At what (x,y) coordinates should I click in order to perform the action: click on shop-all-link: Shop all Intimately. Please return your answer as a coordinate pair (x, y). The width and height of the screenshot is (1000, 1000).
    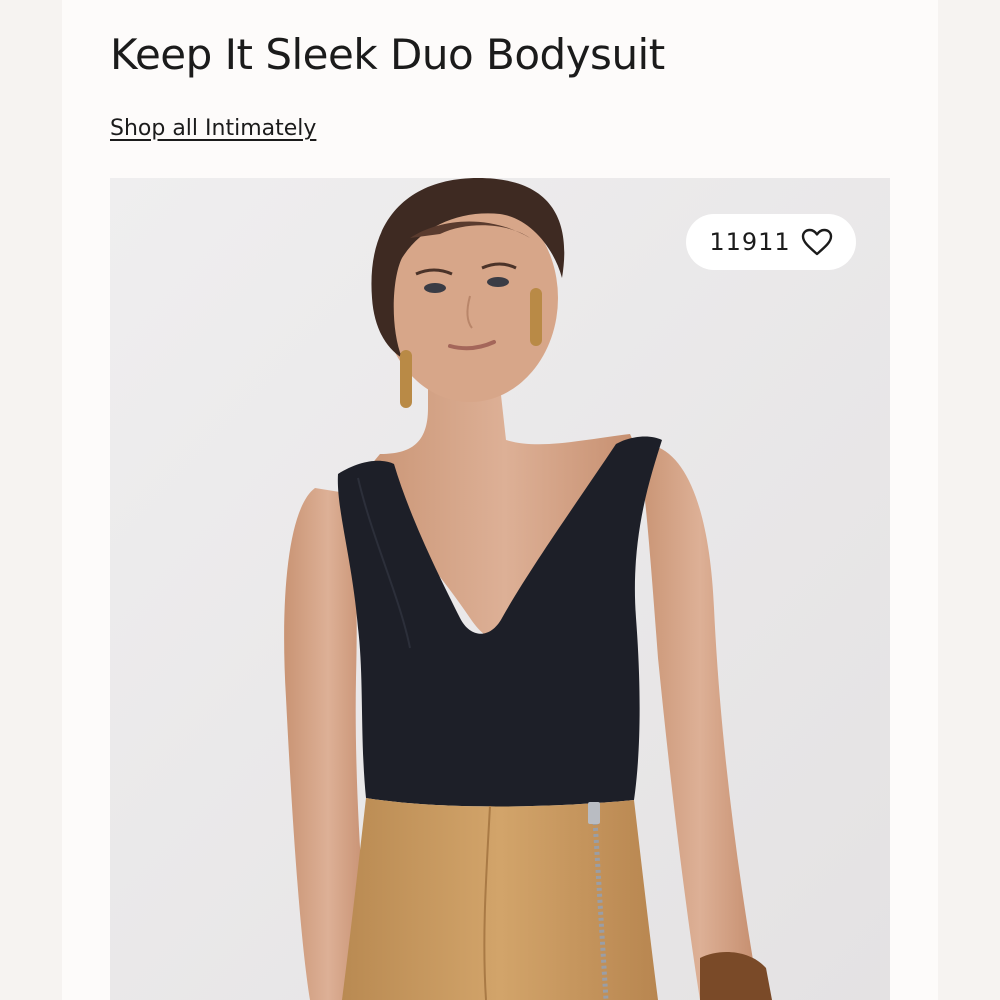
    Looking at the image, I should click on (213, 128).